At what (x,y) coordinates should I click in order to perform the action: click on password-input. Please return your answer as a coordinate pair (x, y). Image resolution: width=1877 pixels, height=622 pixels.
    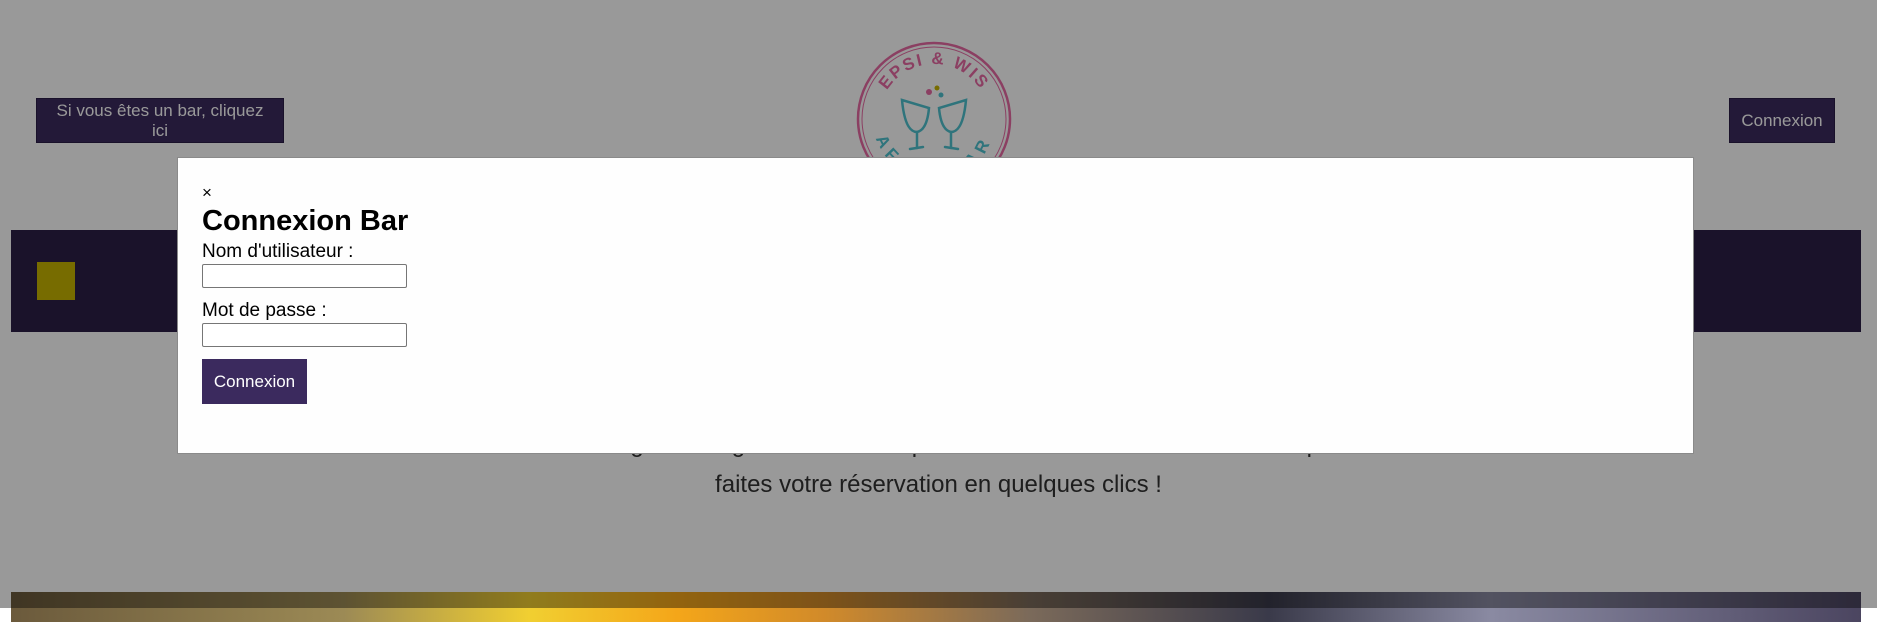
    Looking at the image, I should click on (304, 335).